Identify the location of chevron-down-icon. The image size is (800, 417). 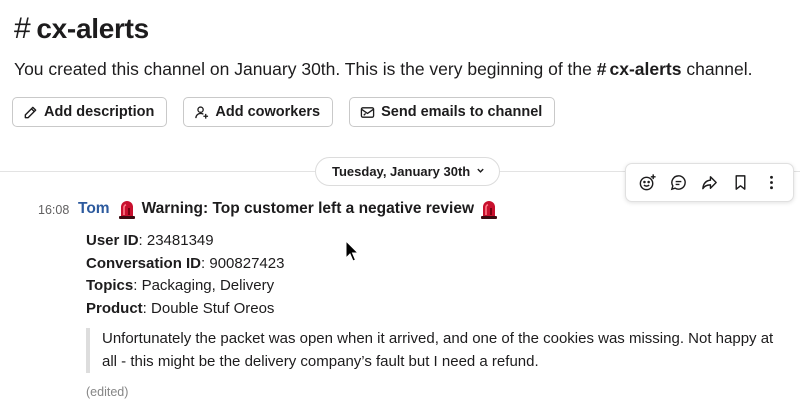
(480, 172).